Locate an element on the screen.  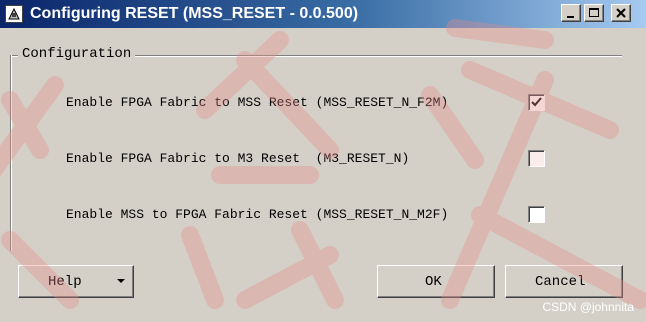
configuration-group-title: Configuration is located at coordinates (77, 54).